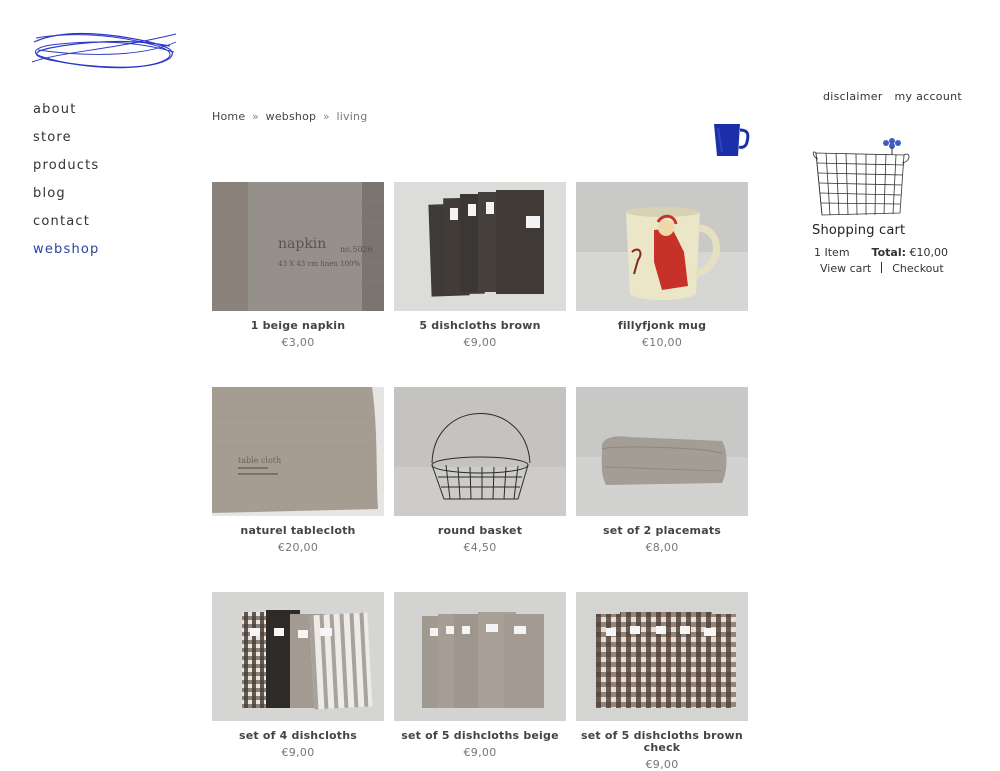 The height and width of the screenshot is (771, 1000). Describe the element at coordinates (862, 179) in the screenshot. I see `wire-basket-icon` at that location.